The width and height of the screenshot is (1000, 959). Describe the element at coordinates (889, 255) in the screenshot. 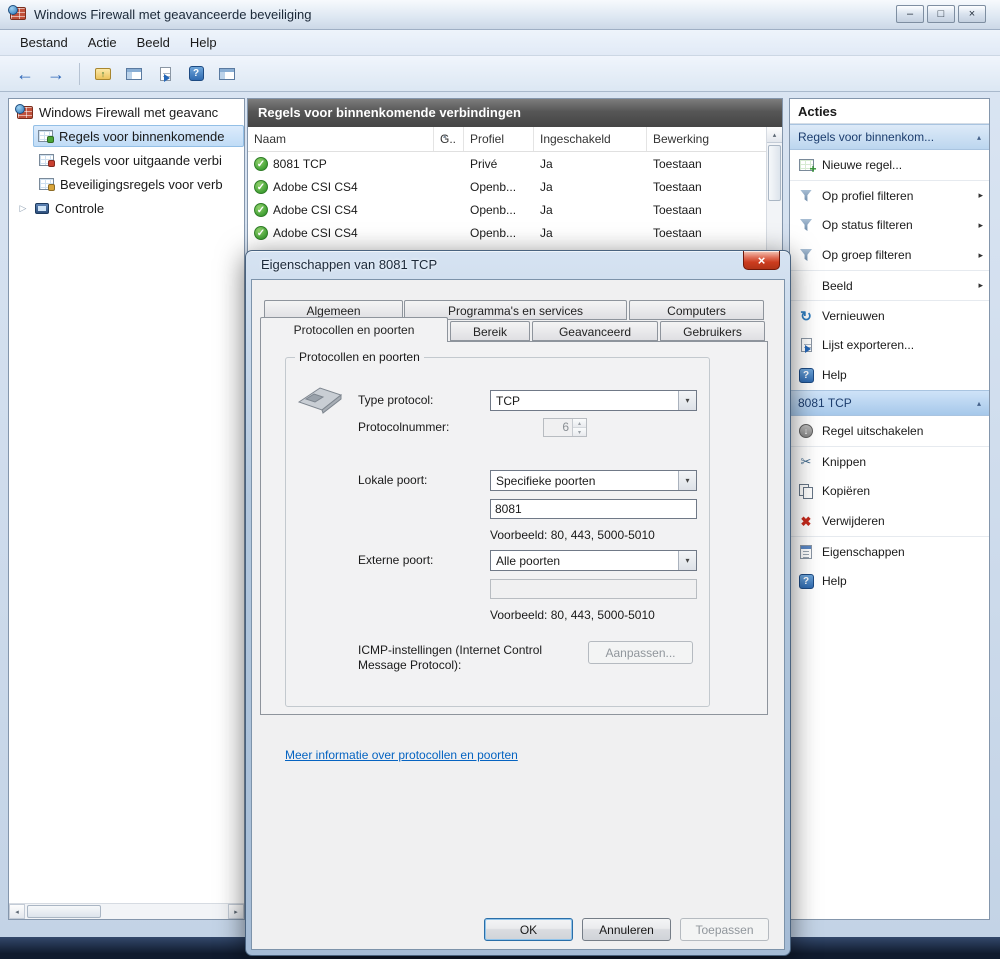

I see `action-filter-group: Op groep filteren ▸` at that location.